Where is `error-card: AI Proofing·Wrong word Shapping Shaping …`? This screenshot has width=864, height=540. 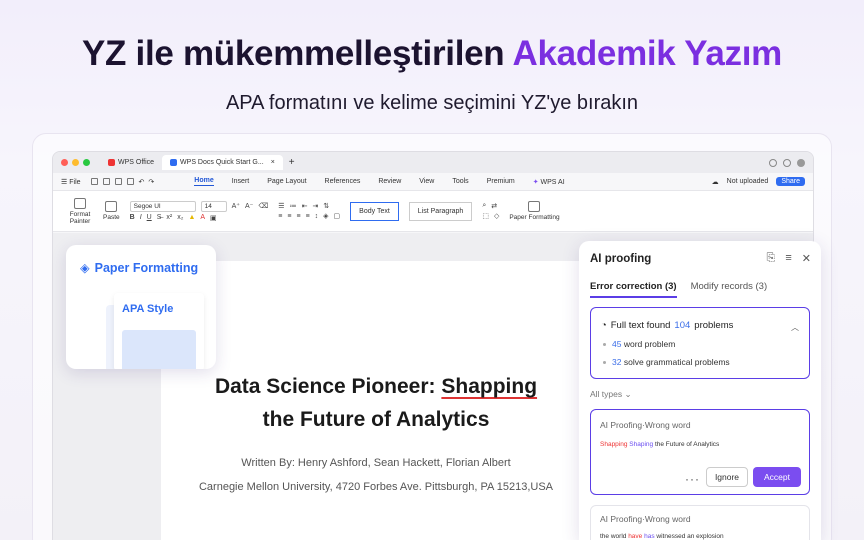 error-card: AI Proofing·Wrong word Shapping Shaping … is located at coordinates (700, 452).